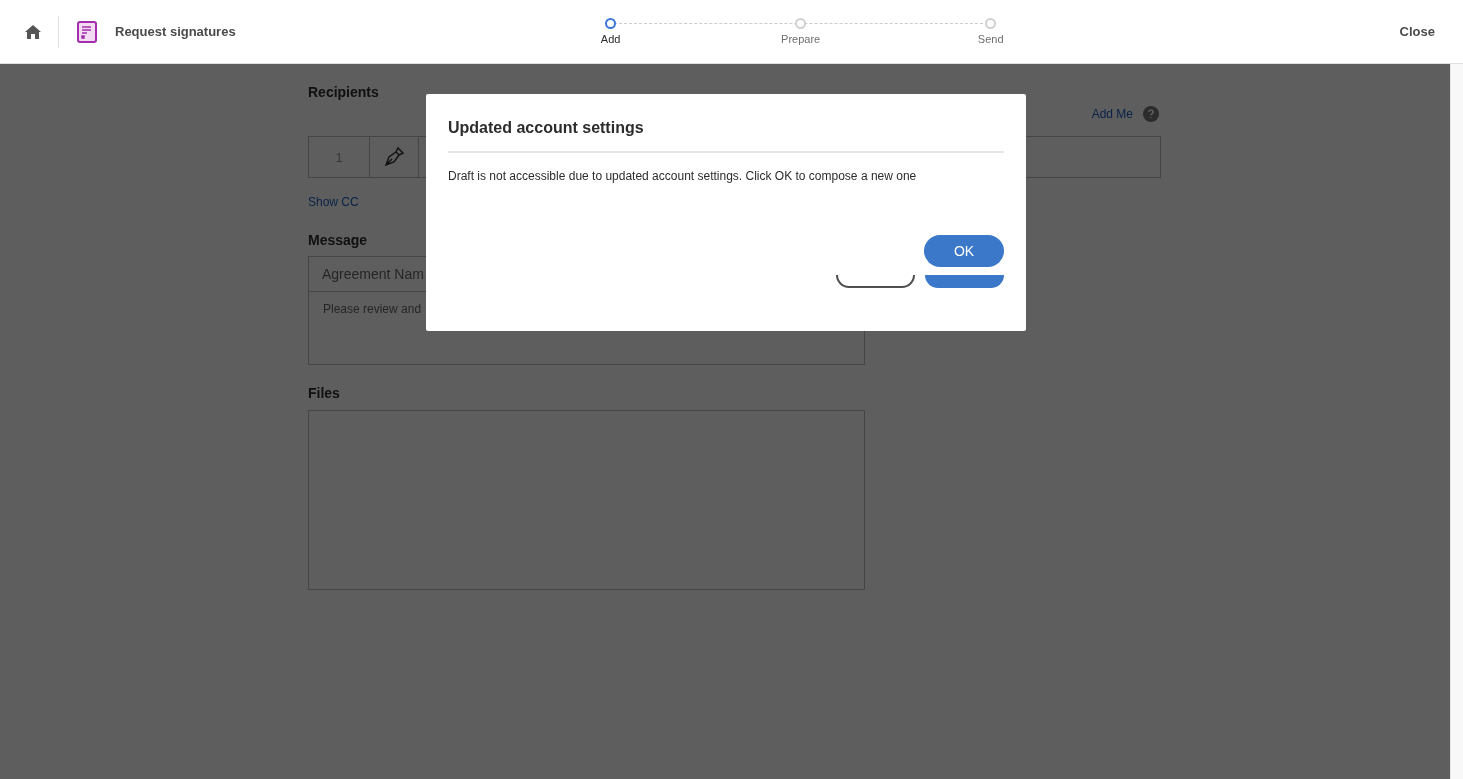 Image resolution: width=1463 pixels, height=779 pixels. Describe the element at coordinates (175, 31) in the screenshot. I see `page-title: Request signatures` at that location.